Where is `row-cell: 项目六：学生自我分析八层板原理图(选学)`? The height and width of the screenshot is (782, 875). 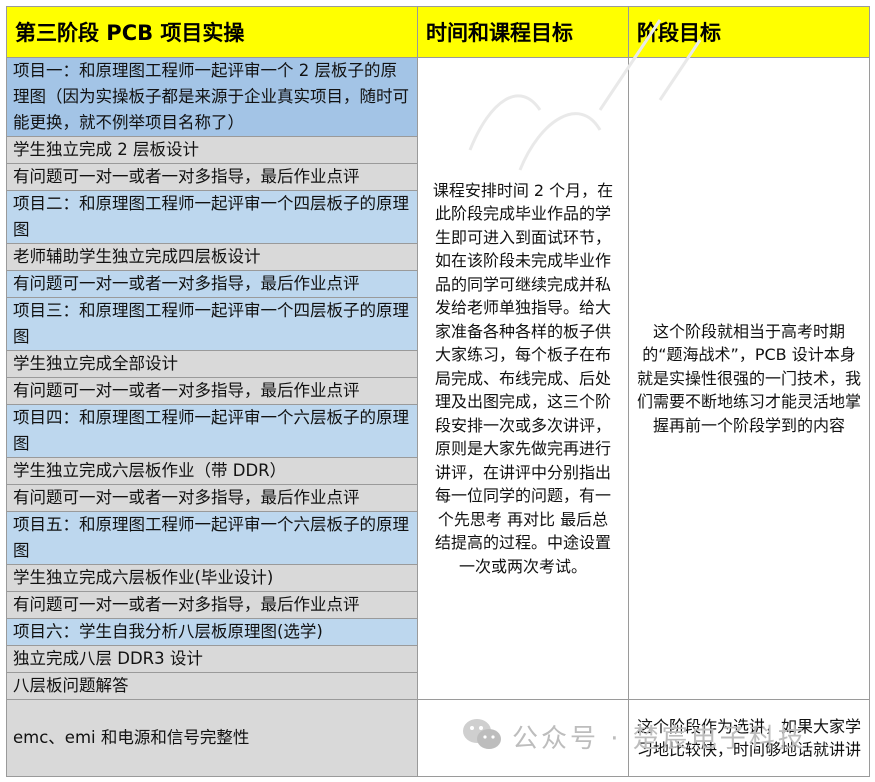
row-cell: 项目六：学生自我分析八层板原理图(选学) is located at coordinates (212, 632).